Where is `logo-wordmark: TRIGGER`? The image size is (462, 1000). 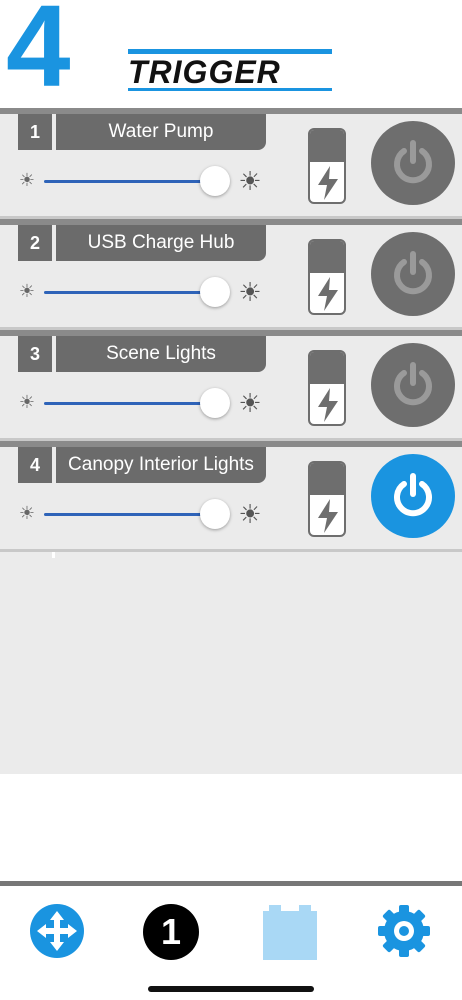 logo-wordmark: TRIGGER is located at coordinates (204, 72).